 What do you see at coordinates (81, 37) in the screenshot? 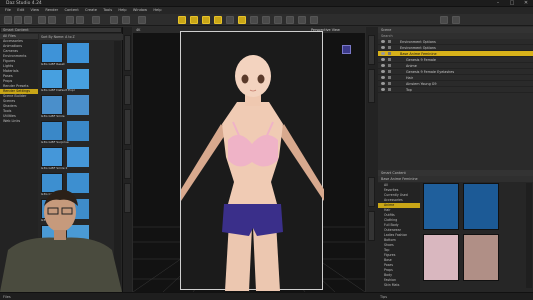
I see `sort-filter: Sort By Name: A to Z` at bounding box center [81, 37].